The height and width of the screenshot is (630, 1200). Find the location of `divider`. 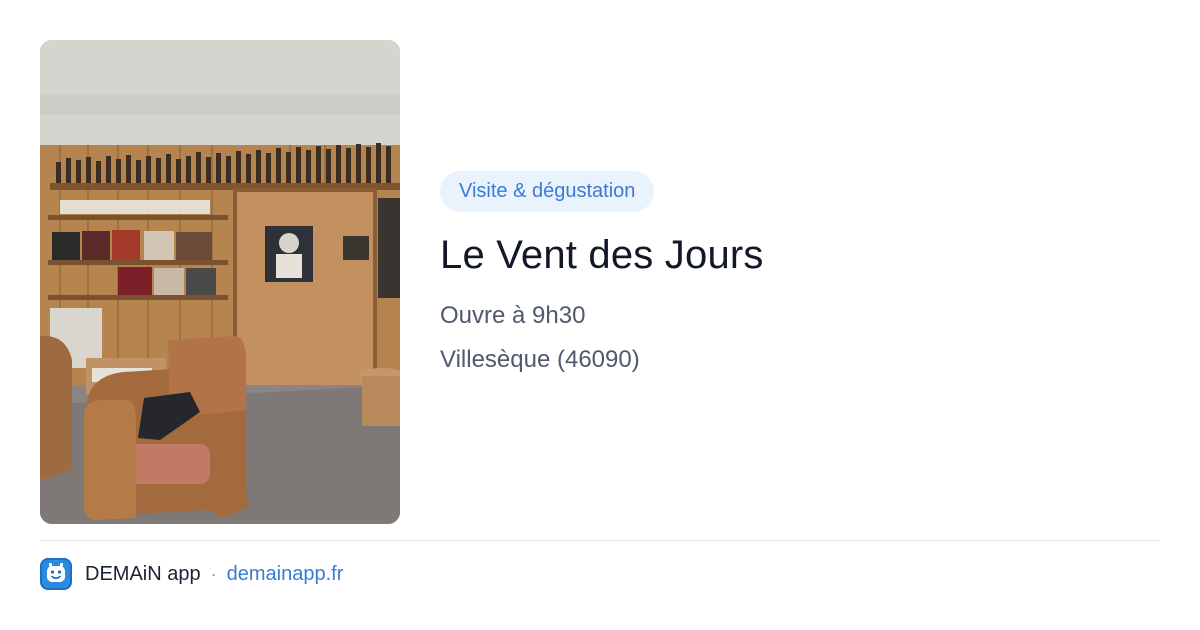

divider is located at coordinates (600, 540).